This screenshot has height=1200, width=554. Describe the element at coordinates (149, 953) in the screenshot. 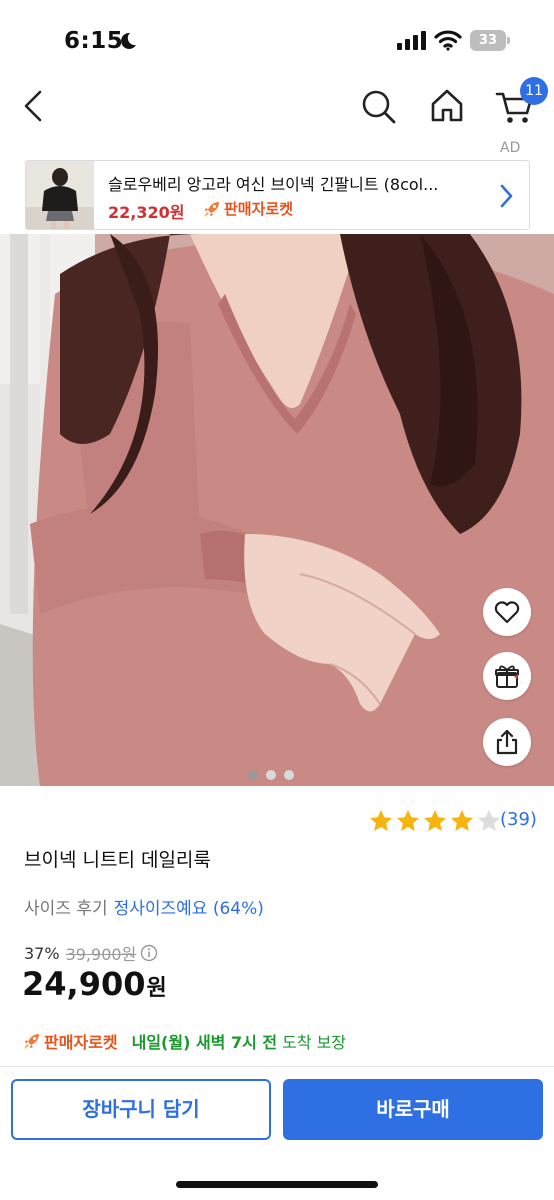

I see `info-icon` at that location.